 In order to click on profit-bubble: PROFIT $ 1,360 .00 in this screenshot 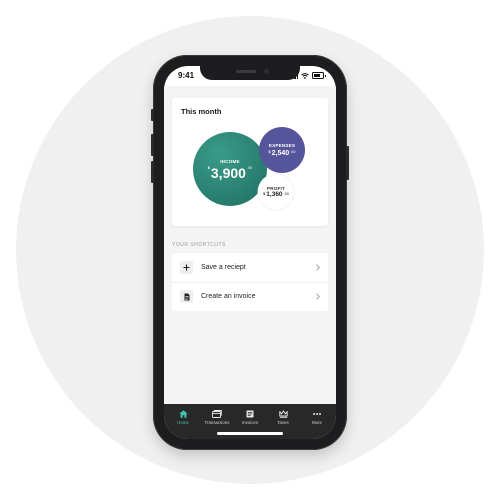, I will do `click(276, 192)`.